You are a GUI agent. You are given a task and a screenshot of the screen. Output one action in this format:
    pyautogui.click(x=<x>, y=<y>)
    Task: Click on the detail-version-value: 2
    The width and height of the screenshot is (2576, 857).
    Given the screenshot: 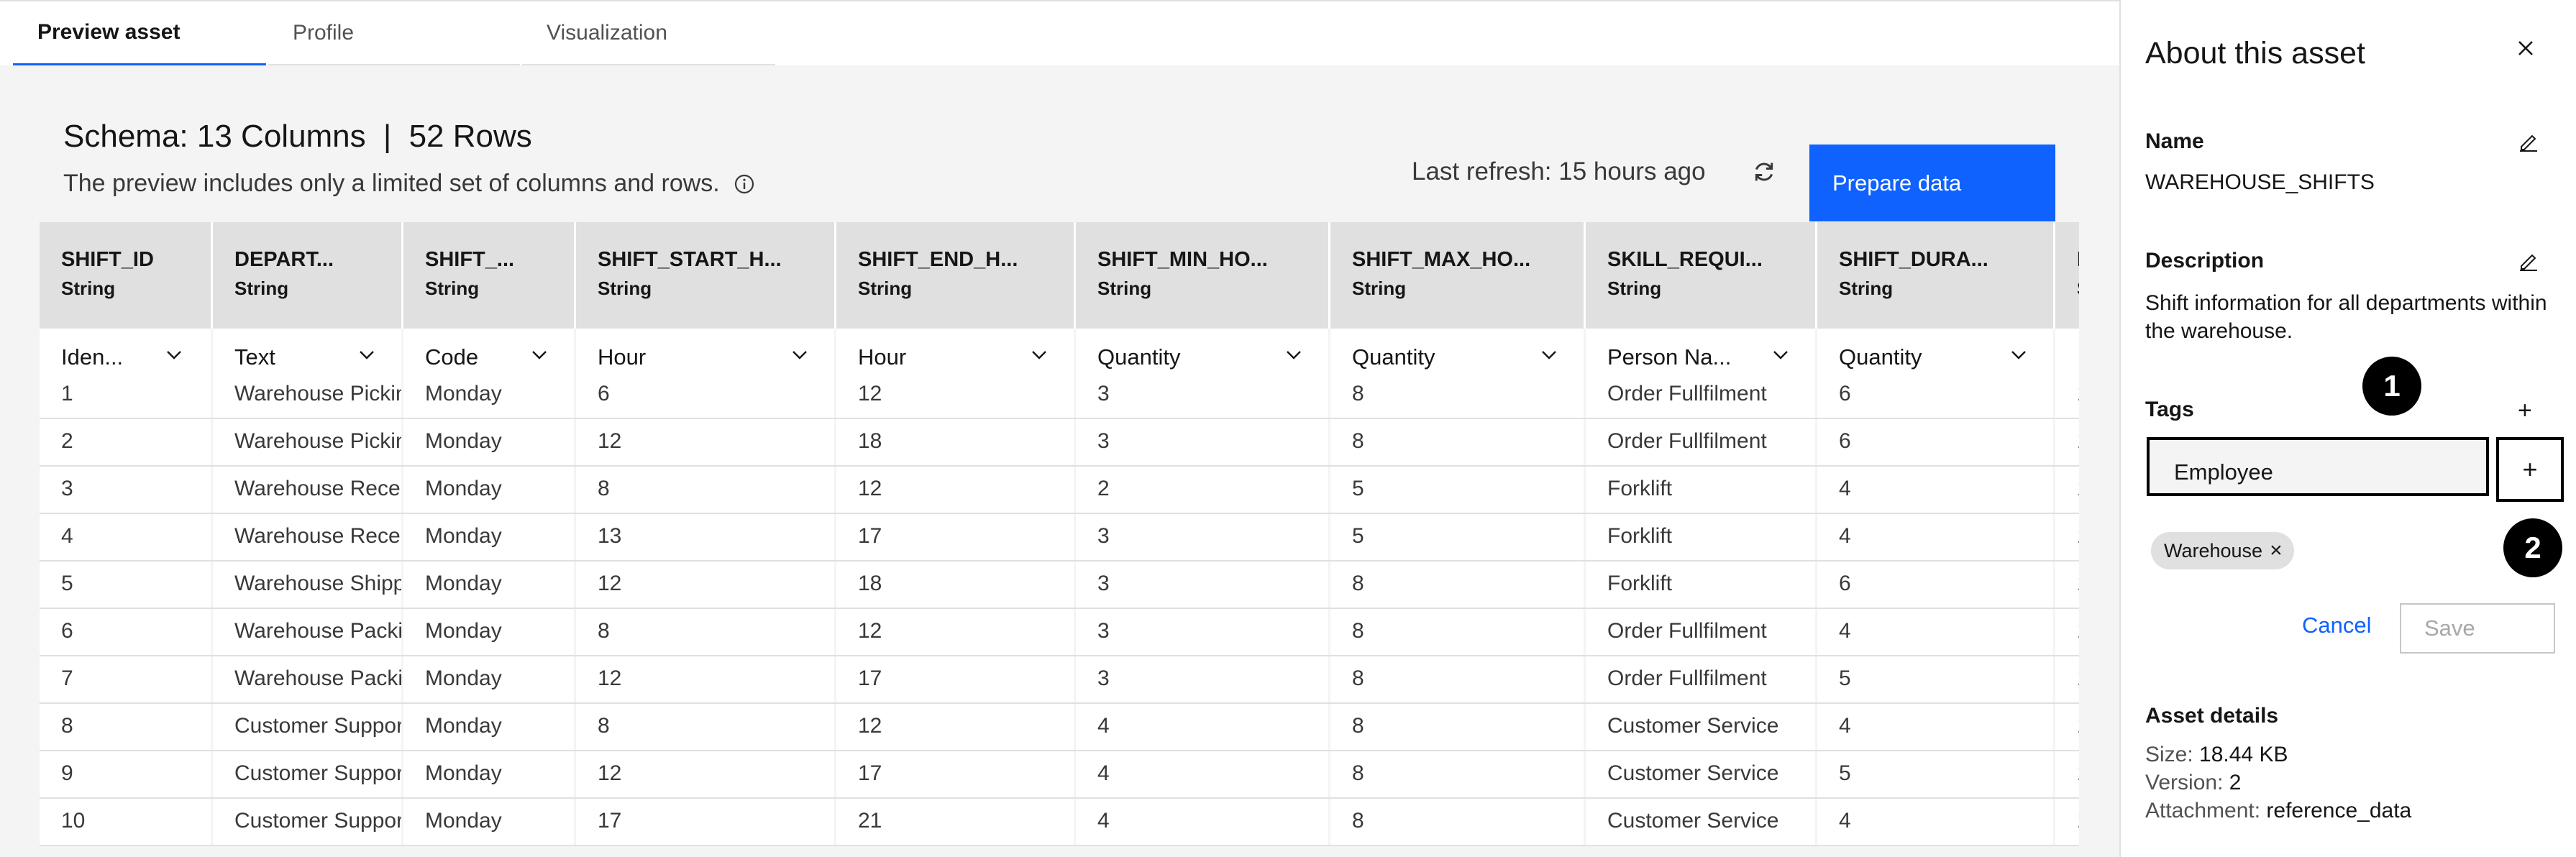 What is the action you would take?
    pyautogui.click(x=2235, y=782)
    